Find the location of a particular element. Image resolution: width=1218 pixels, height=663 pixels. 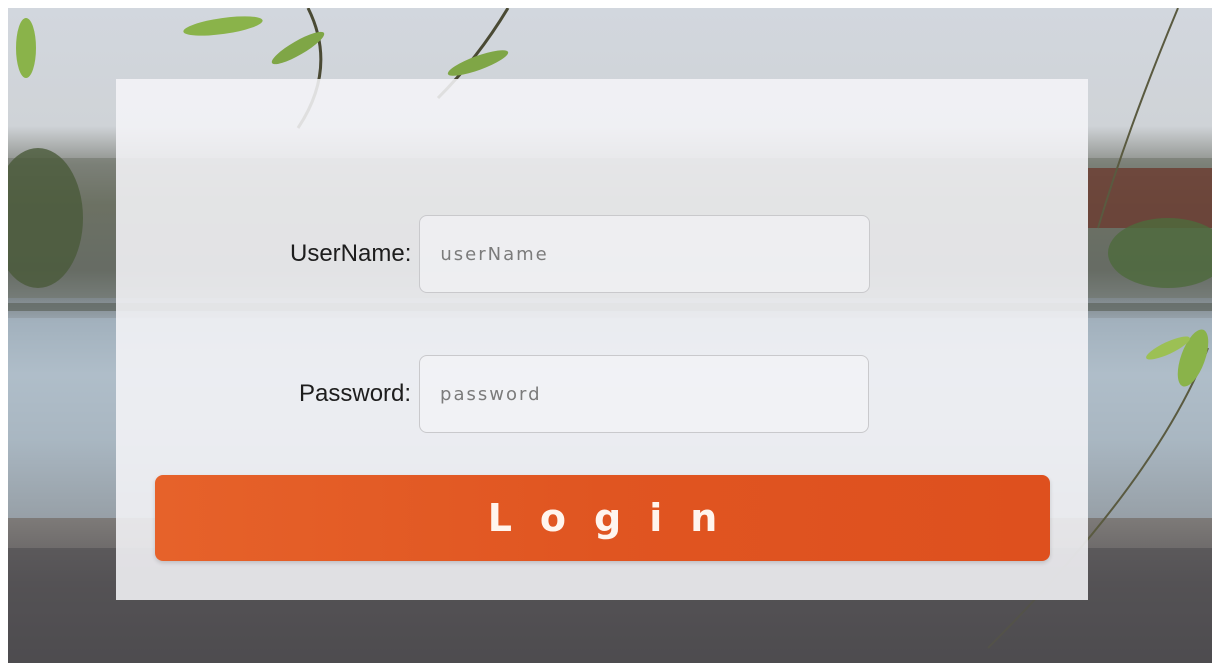

login-button: Login is located at coordinates (602, 518).